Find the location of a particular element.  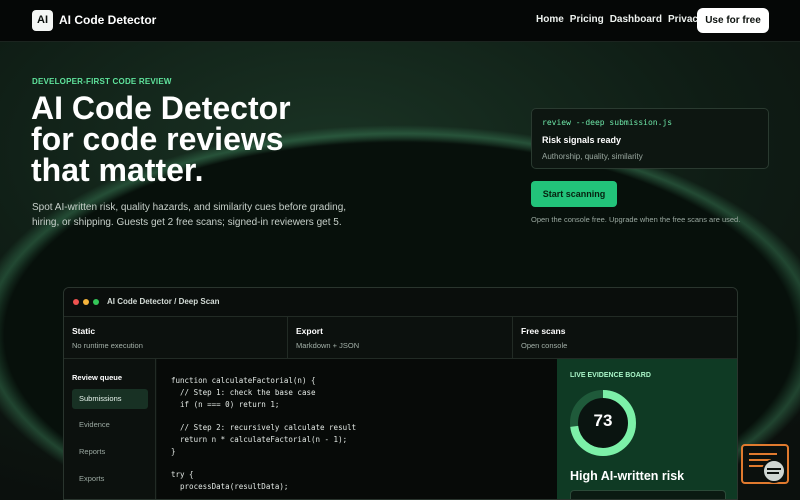

tile-static: Static No runtime execution is located at coordinates (176, 338).